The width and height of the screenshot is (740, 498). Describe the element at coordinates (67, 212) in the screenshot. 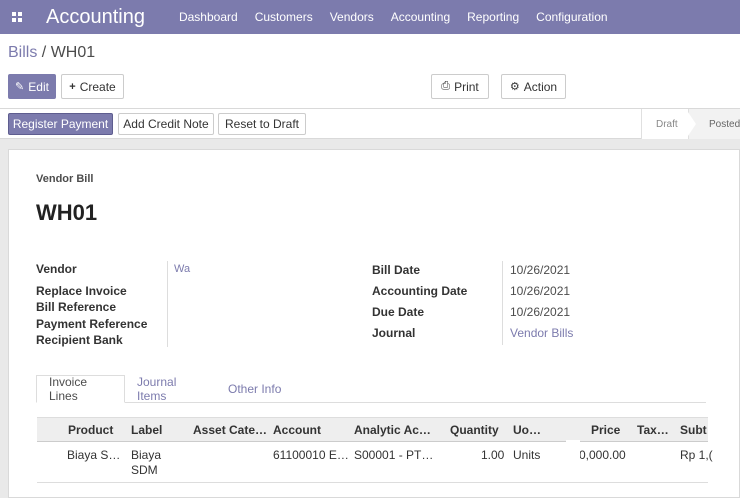

I see `bill-name-title: WH01` at that location.